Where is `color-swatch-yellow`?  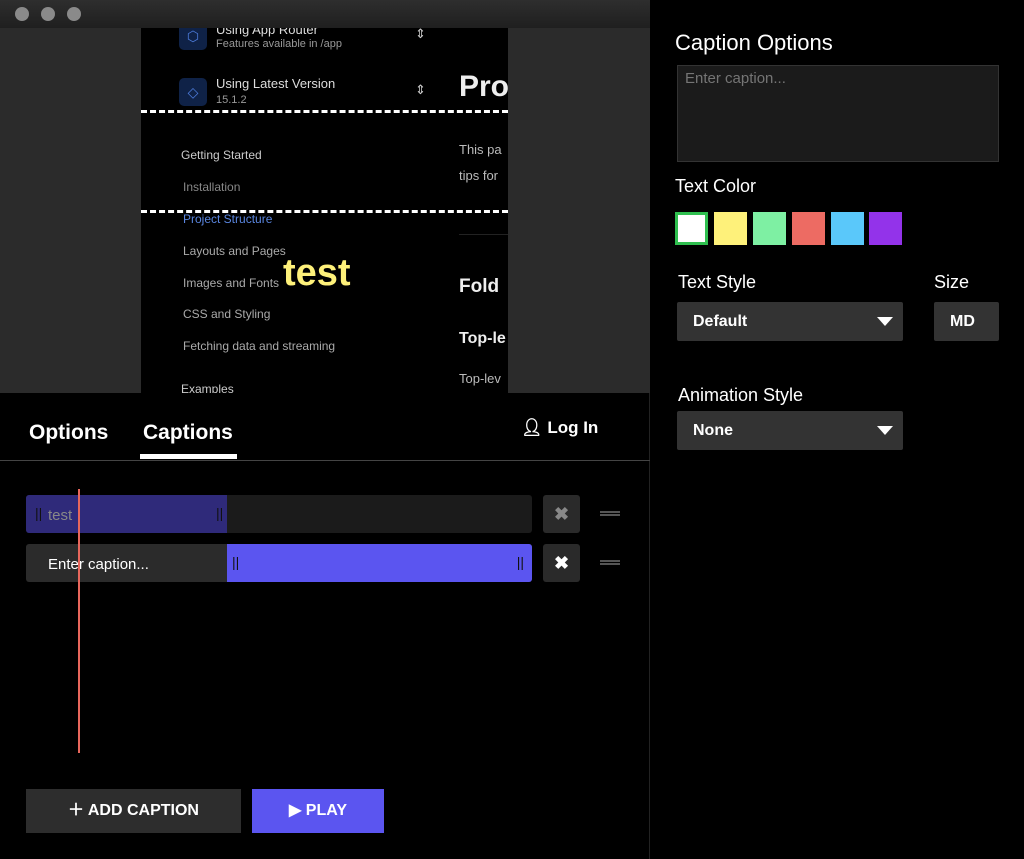
color-swatch-yellow is located at coordinates (730, 228).